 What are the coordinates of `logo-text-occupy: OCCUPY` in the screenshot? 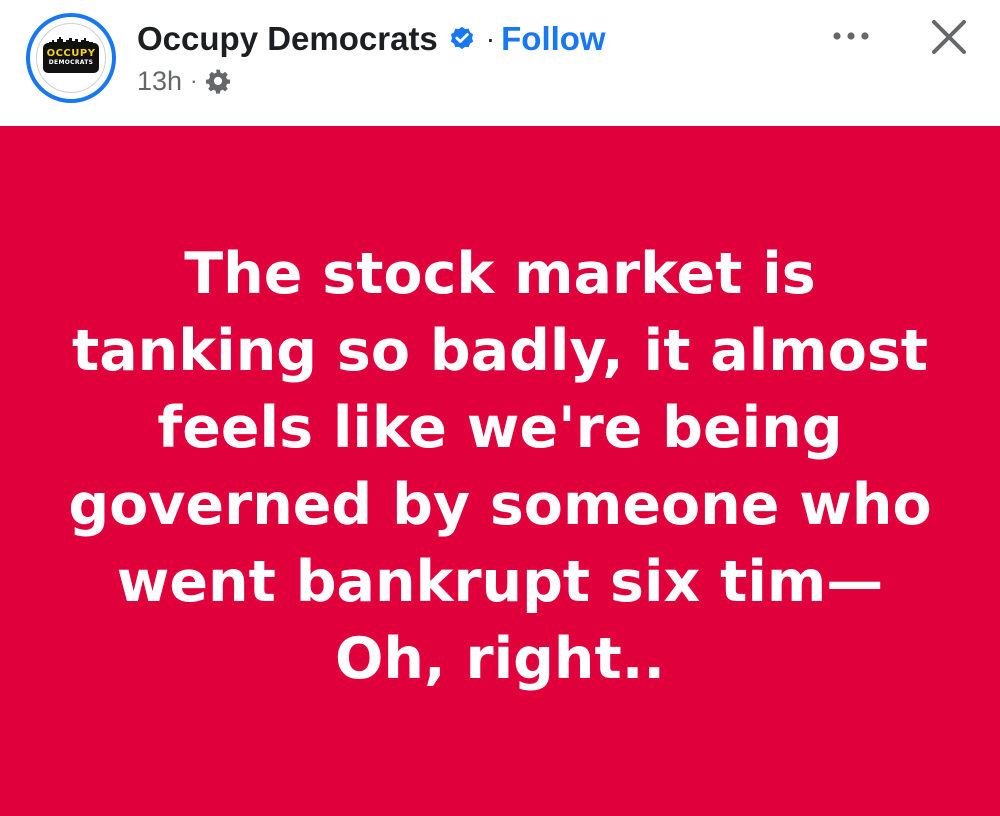 It's located at (71, 53).